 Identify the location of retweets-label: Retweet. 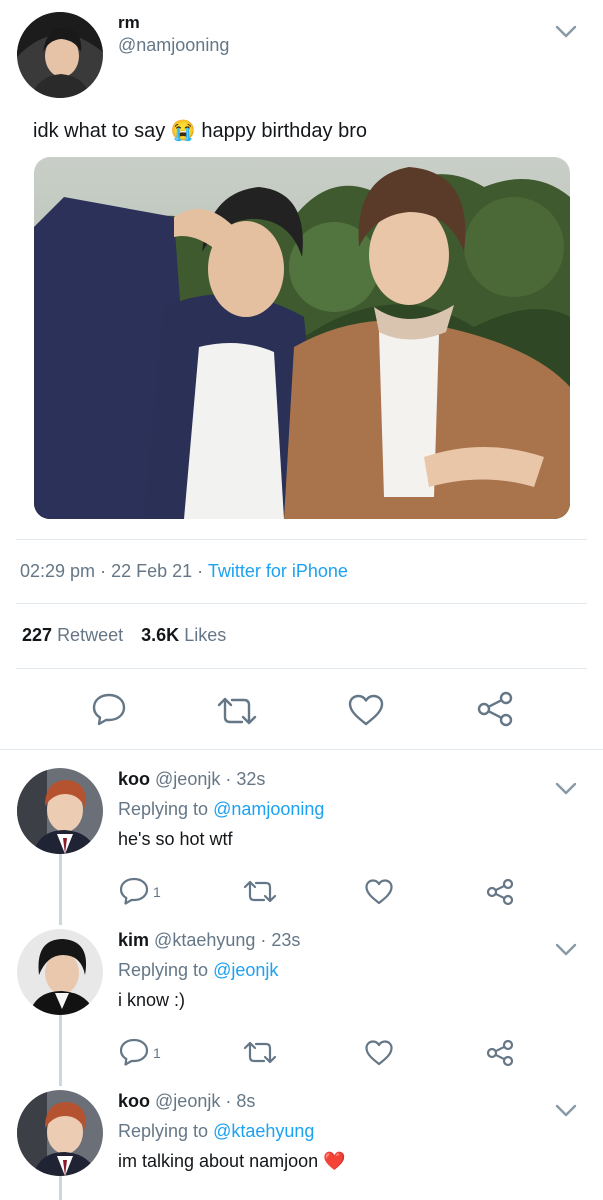
(90, 635).